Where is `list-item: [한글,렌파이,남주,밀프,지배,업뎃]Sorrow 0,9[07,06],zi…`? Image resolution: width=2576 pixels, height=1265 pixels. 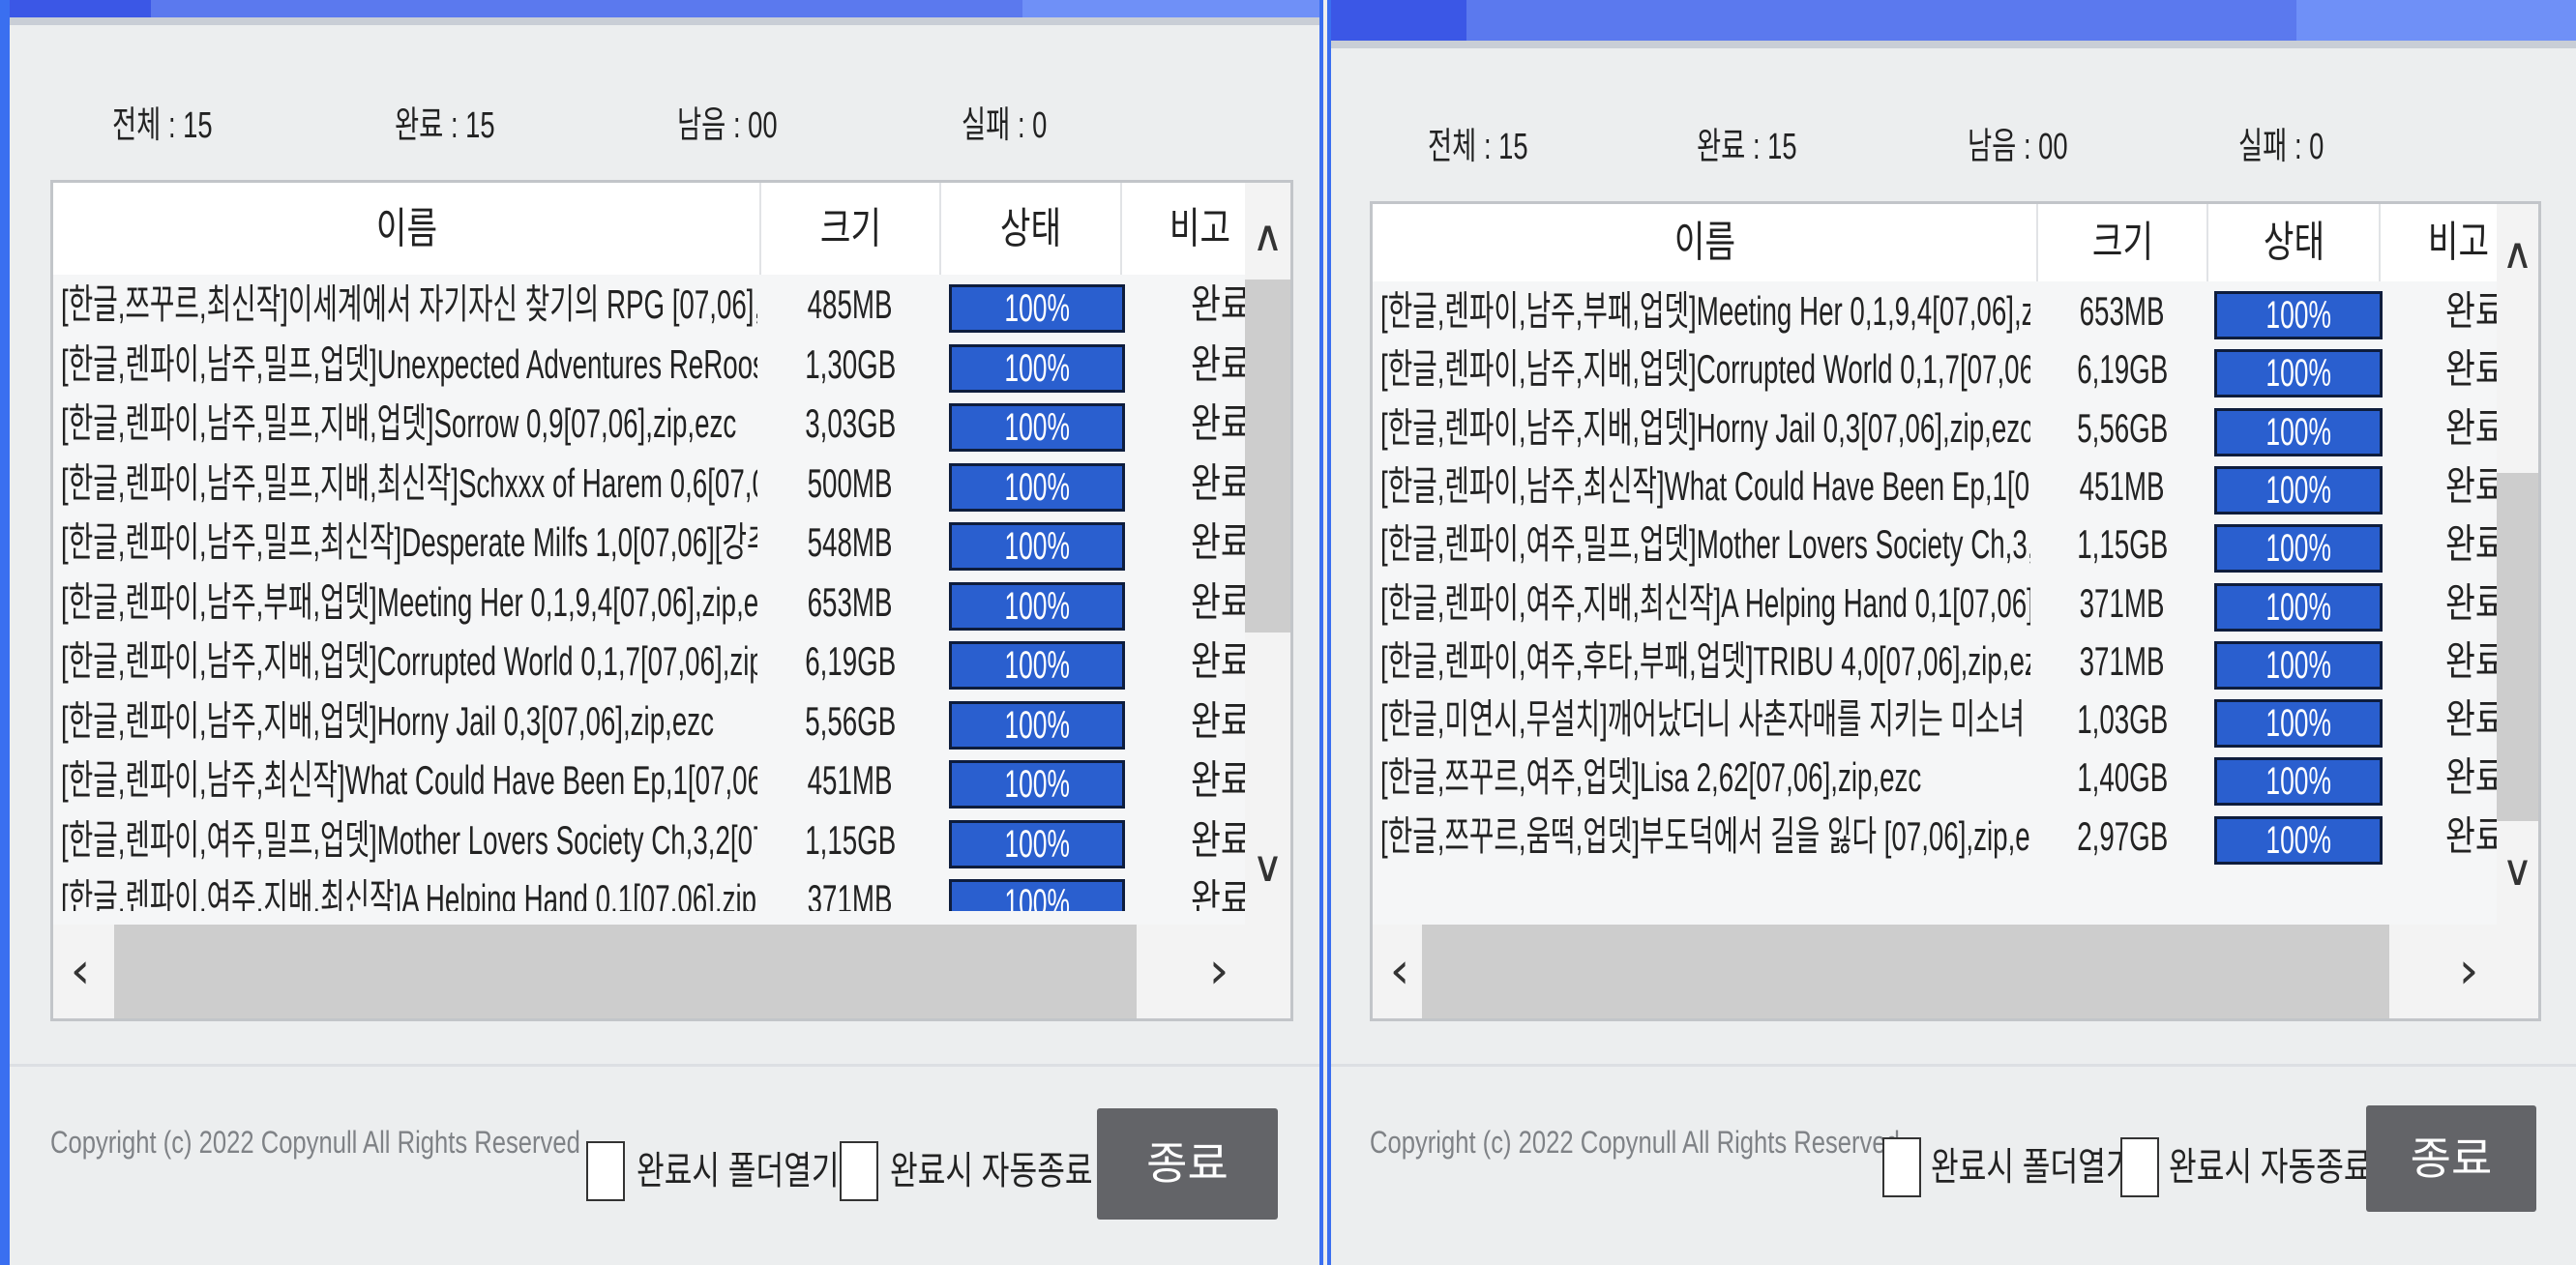 list-item: [한글,렌파이,남주,밀프,지배,업뎃]Sorrow 0,9[07,06],zi… is located at coordinates (649, 424).